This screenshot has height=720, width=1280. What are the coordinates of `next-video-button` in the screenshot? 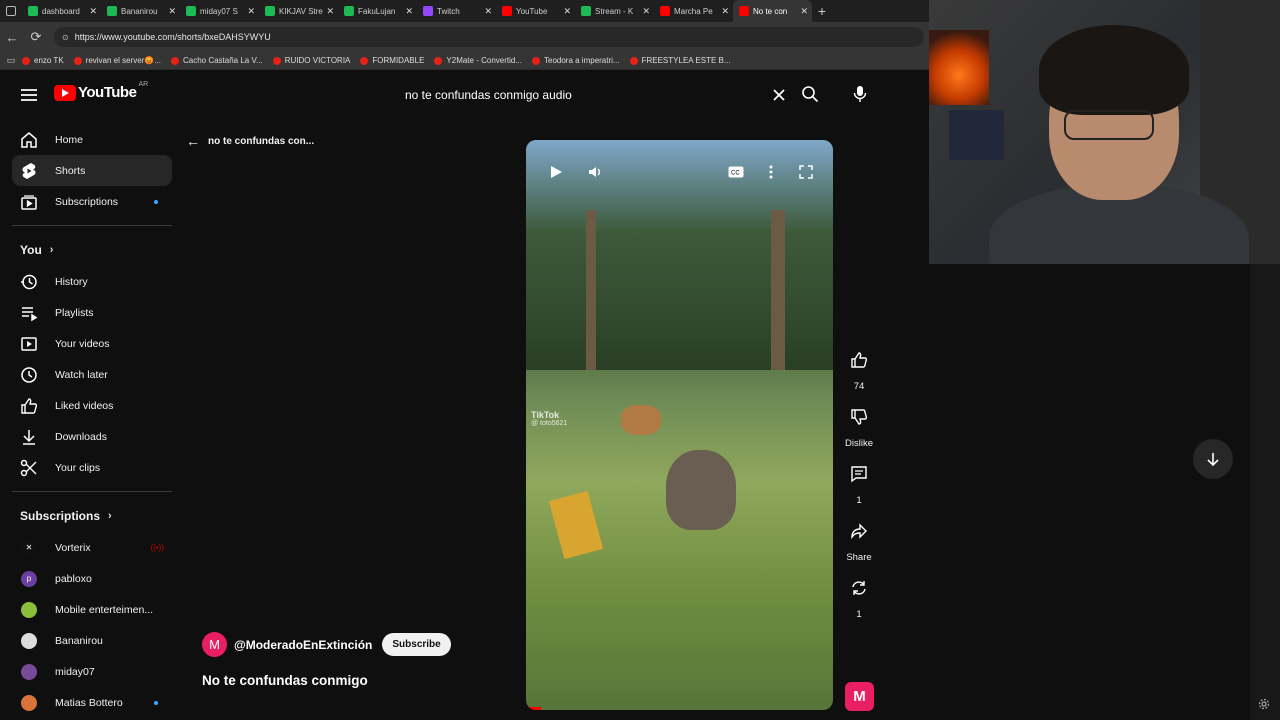 It's located at (1213, 459).